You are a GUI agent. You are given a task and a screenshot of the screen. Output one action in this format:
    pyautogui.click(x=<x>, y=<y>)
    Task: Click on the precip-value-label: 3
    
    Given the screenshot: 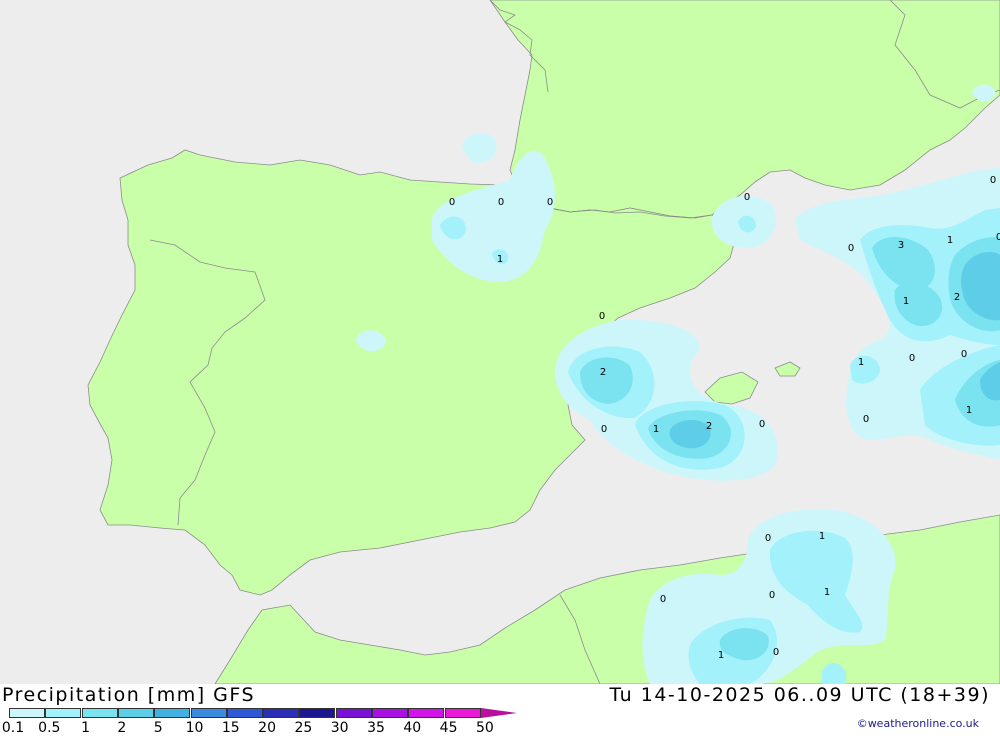 What is the action you would take?
    pyautogui.click(x=901, y=245)
    